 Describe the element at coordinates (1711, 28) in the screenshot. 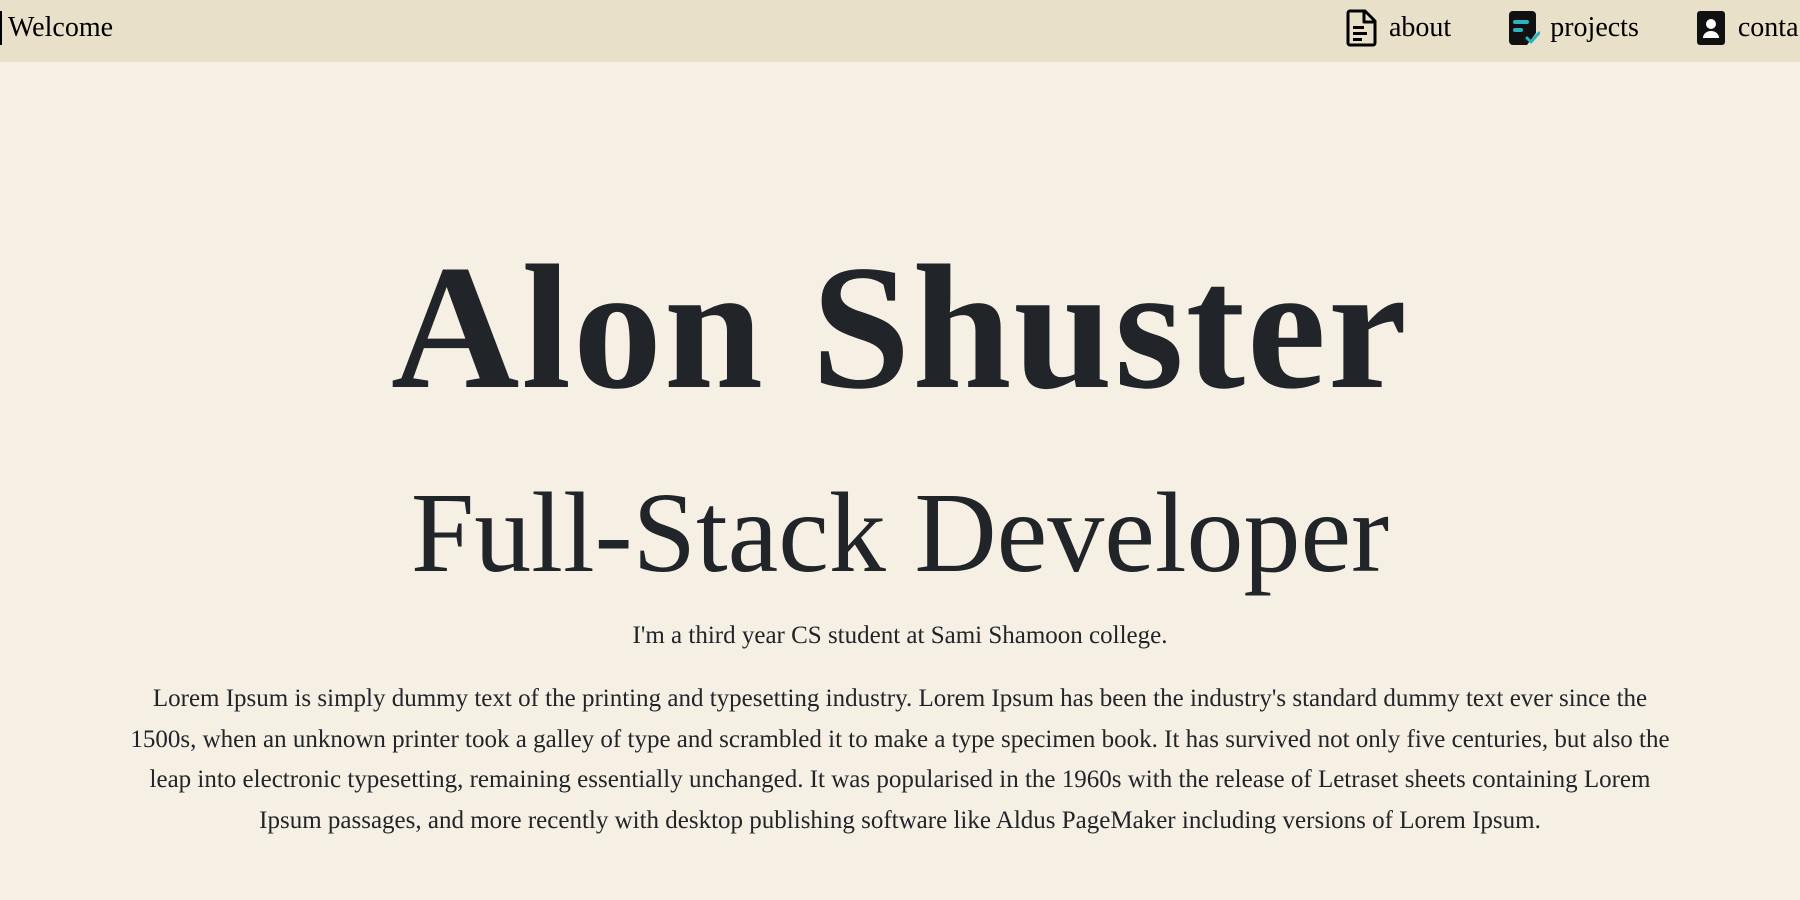

I see `contact-card-icon` at that location.